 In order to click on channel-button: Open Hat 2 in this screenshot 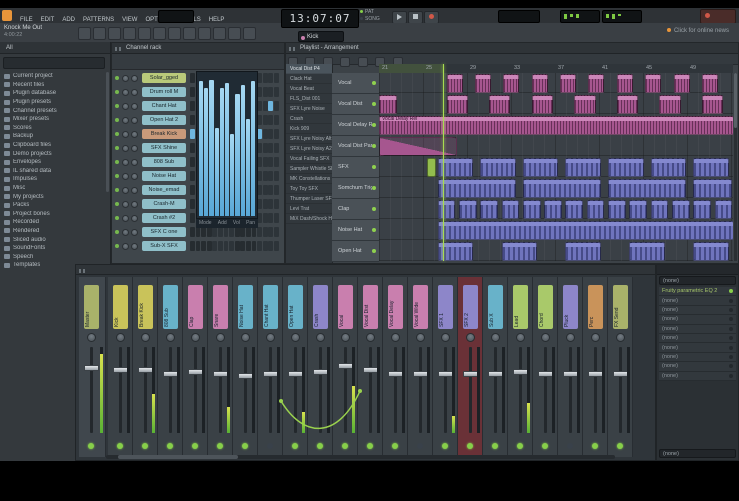, I will do `click(164, 120)`.